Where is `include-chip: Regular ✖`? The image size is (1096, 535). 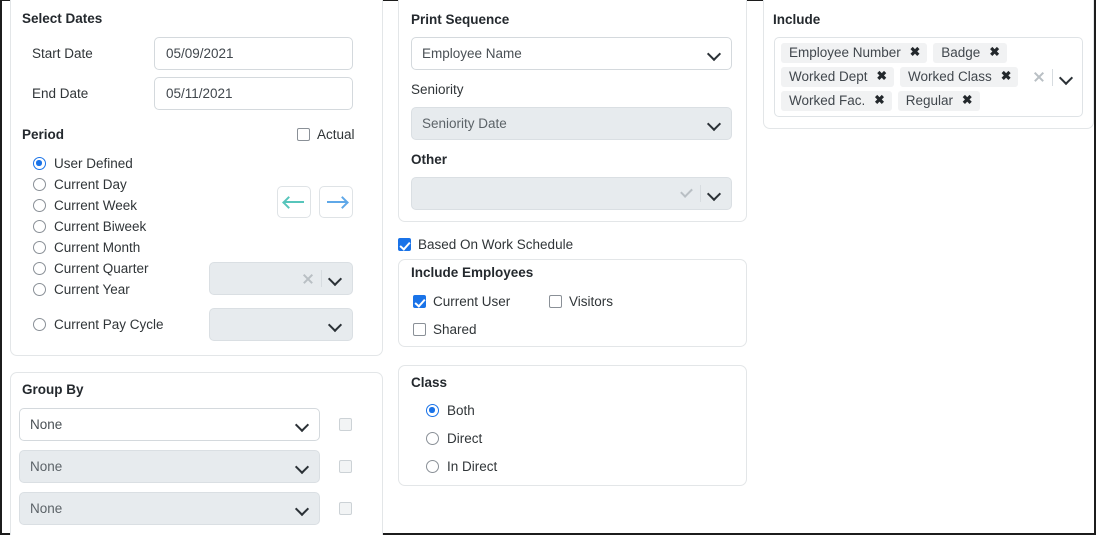 include-chip: Regular ✖ is located at coordinates (938, 101).